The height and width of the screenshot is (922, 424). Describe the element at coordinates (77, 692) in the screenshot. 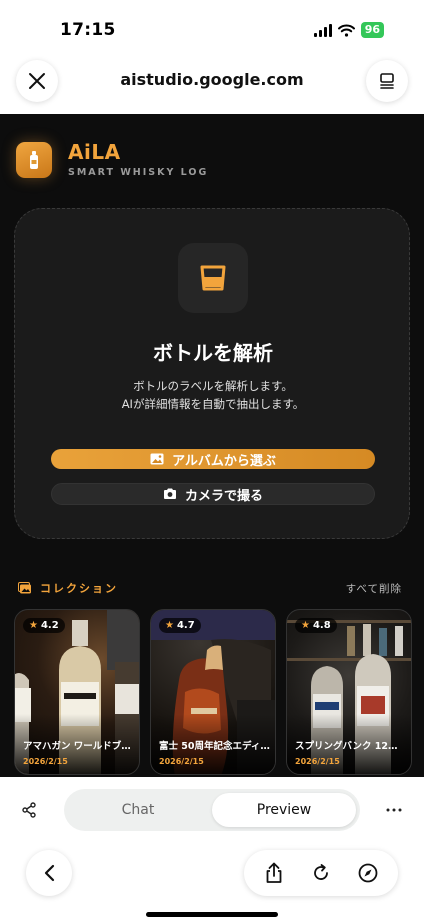

I see `collection-item: ★ 4.2 アマハガン ワールドブ… 2026/2/15` at that location.